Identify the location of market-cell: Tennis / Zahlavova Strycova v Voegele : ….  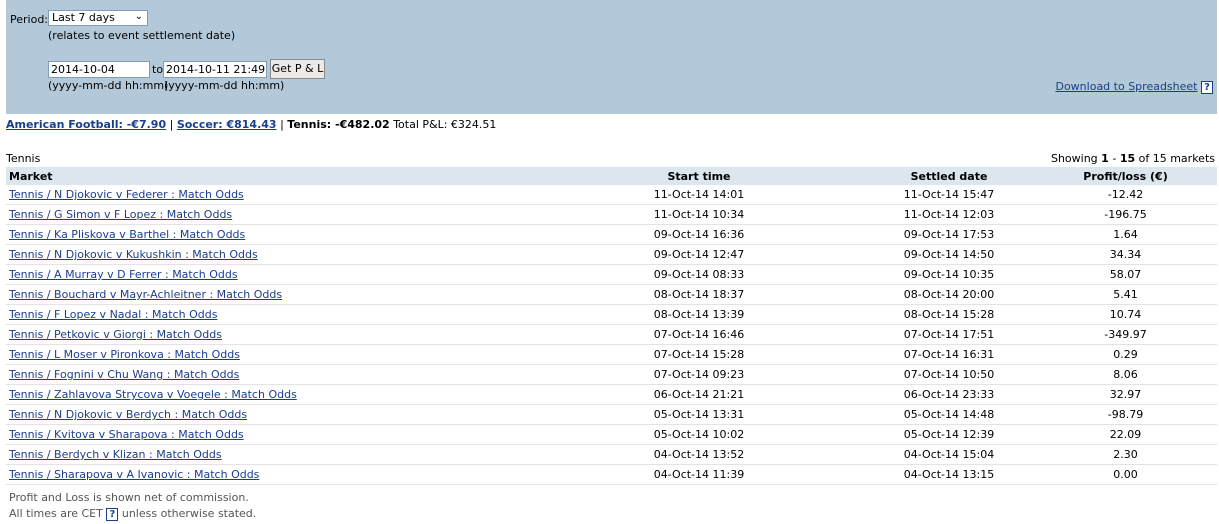
(270, 394).